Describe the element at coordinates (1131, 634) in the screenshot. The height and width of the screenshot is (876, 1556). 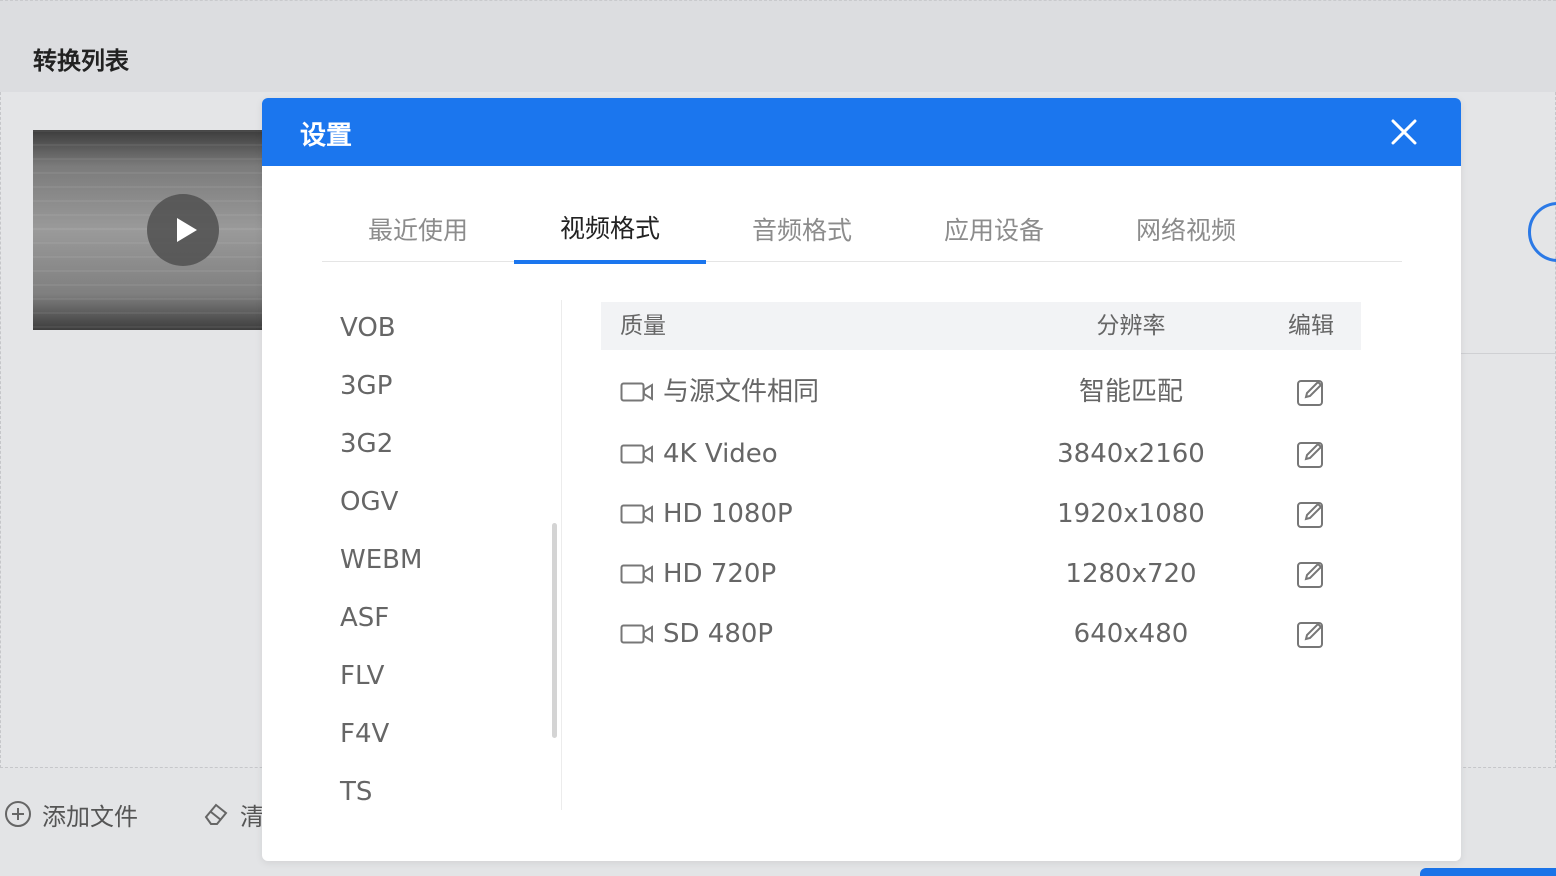
I see `quality-resolution: 640x480` at that location.